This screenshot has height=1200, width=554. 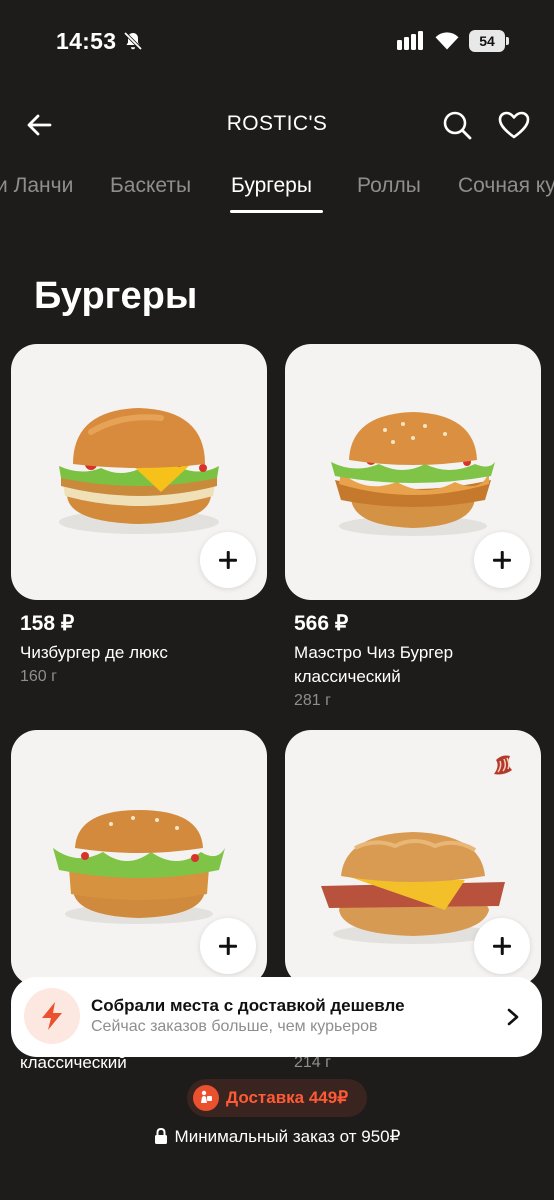 I want to click on product-card-classic-burger, so click(x=139, y=858).